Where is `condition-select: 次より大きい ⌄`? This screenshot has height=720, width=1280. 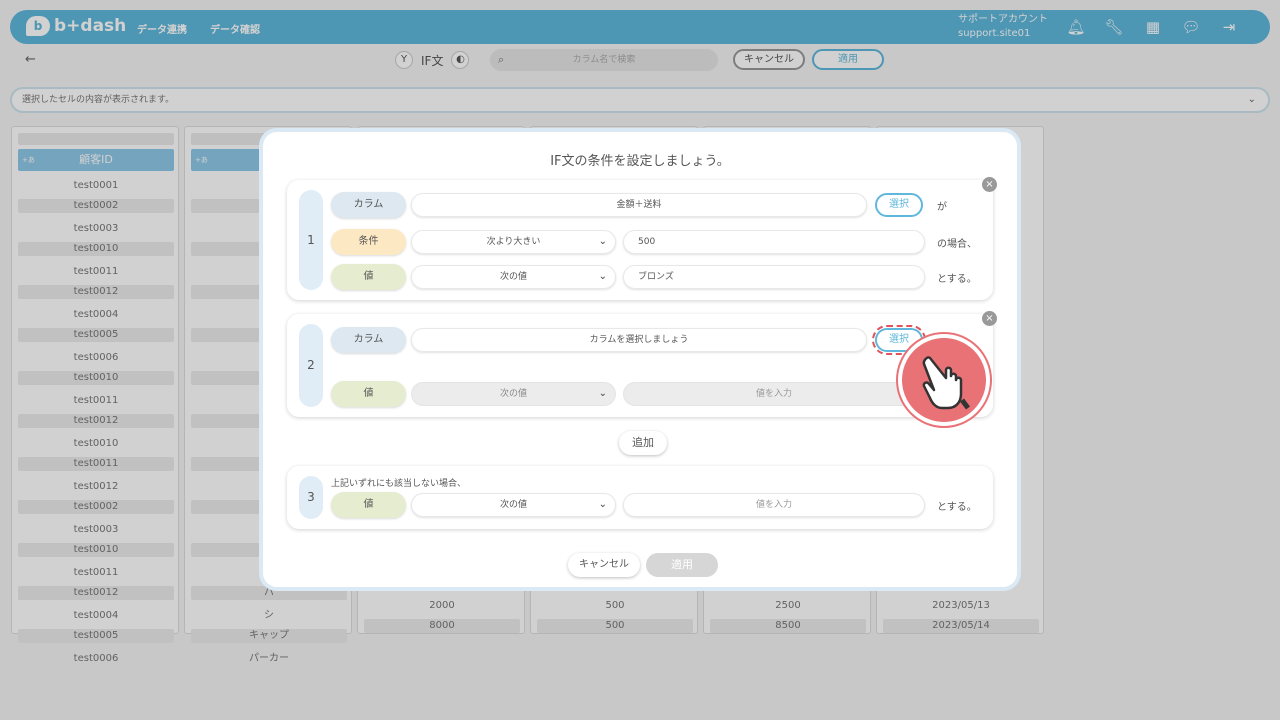
condition-select: 次より大きい ⌄ is located at coordinates (513, 242).